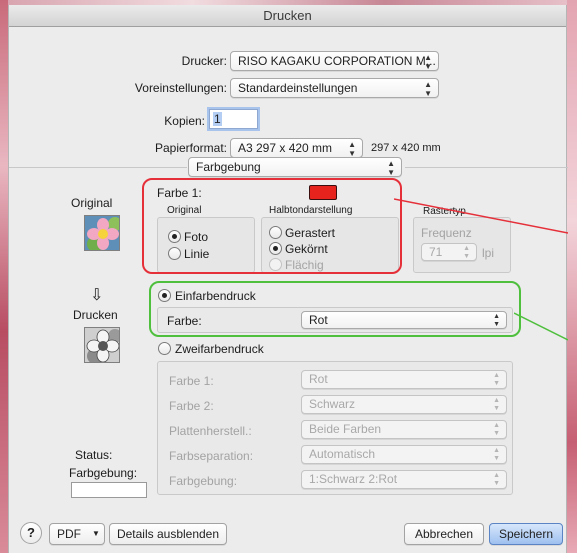  What do you see at coordinates (404, 404) in the screenshot?
I see `dual-color2-select: Schwarz ▲ ▼` at bounding box center [404, 404].